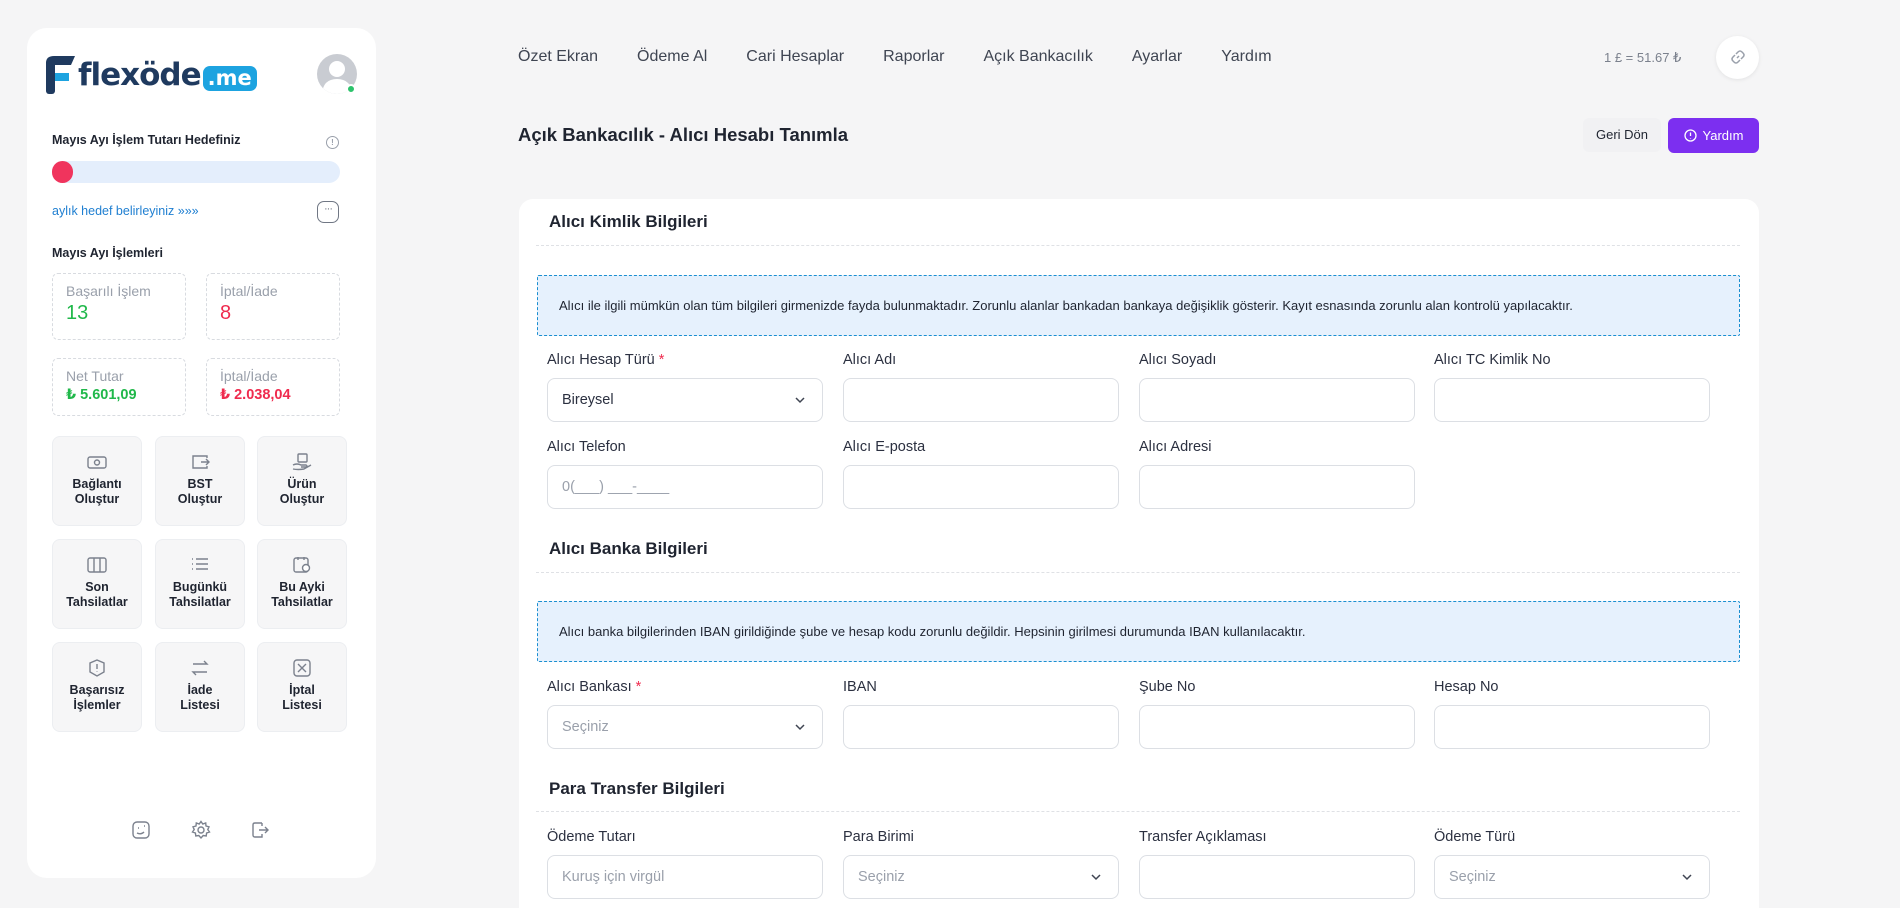 The height and width of the screenshot is (908, 1900). I want to click on account-no-input, so click(1572, 727).